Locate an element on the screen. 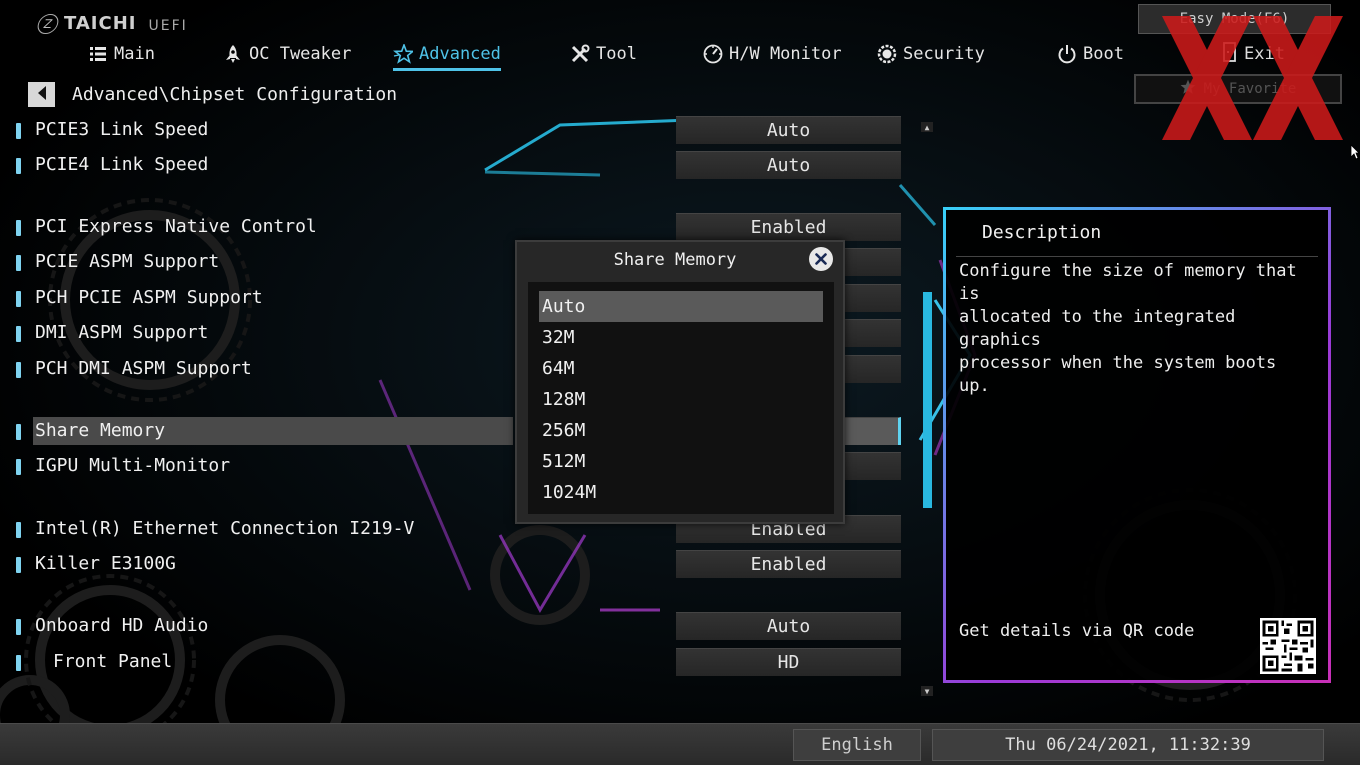 The image size is (1360, 765). mouse-pointer-icon is located at coordinates (1355, 152).